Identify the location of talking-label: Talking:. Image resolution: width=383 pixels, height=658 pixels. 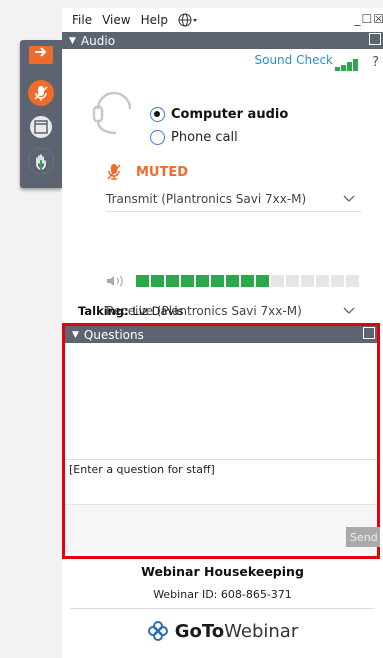
(103, 311).